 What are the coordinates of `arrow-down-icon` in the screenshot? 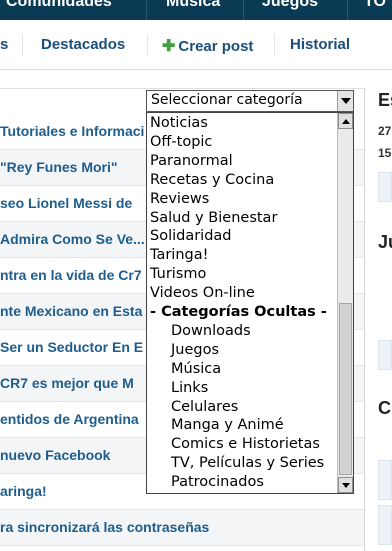 It's located at (346, 485).